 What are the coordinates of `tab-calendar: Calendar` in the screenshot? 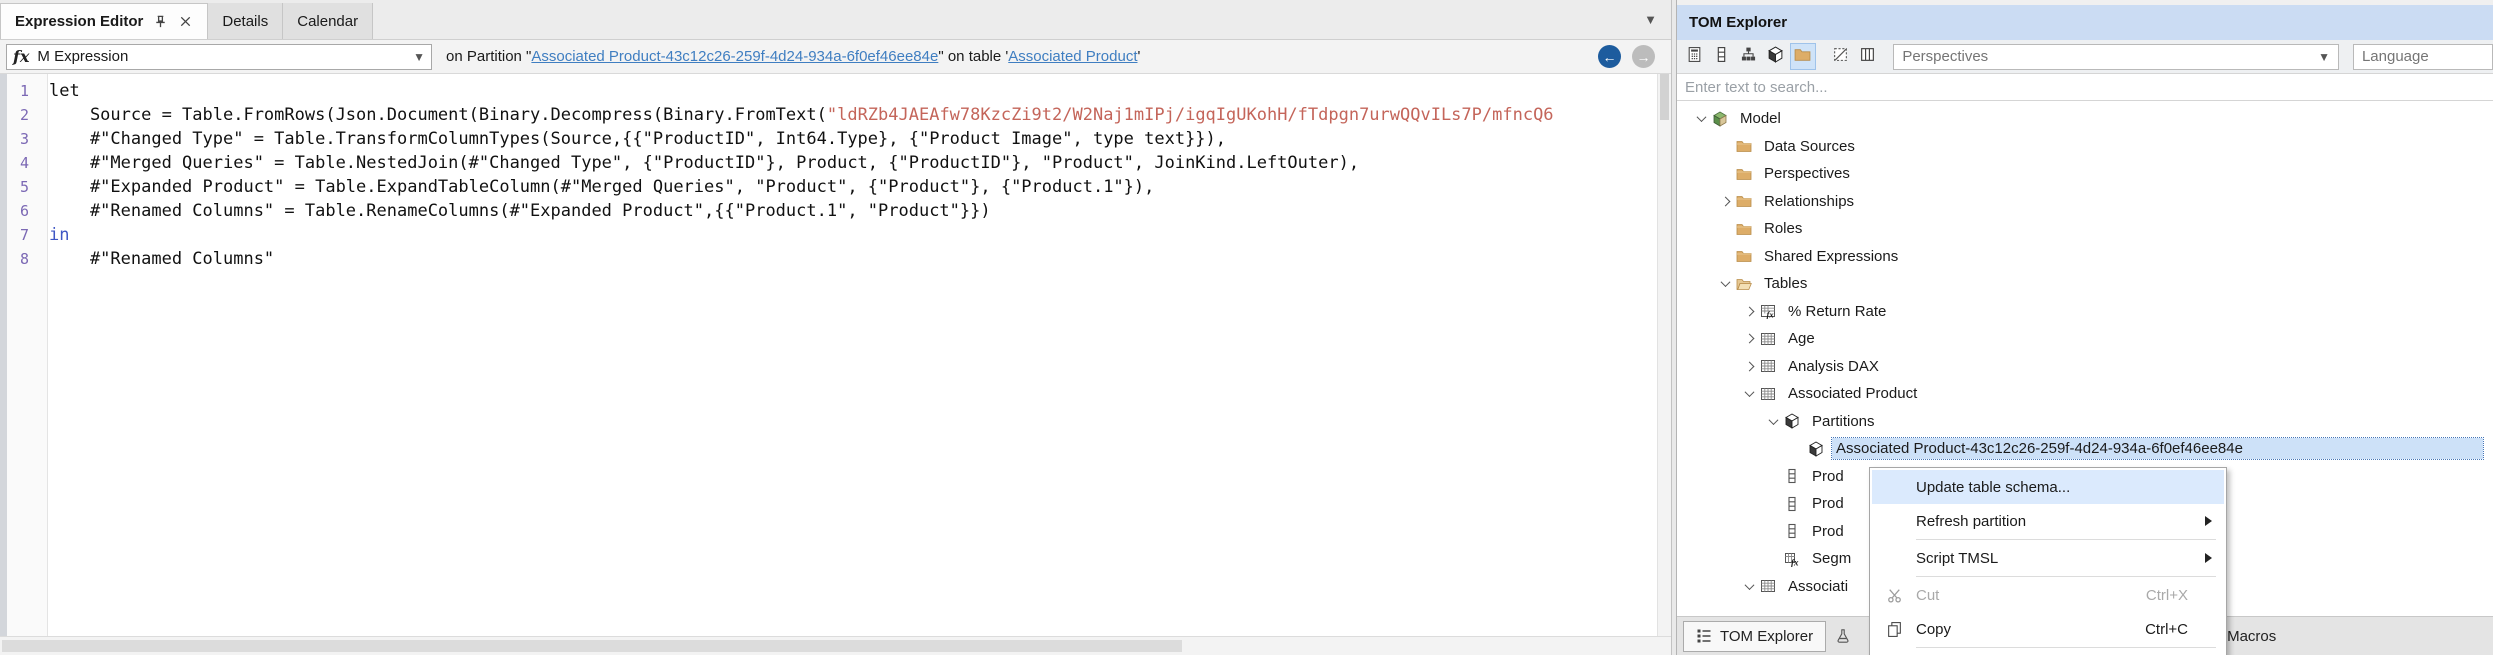 It's located at (328, 21).